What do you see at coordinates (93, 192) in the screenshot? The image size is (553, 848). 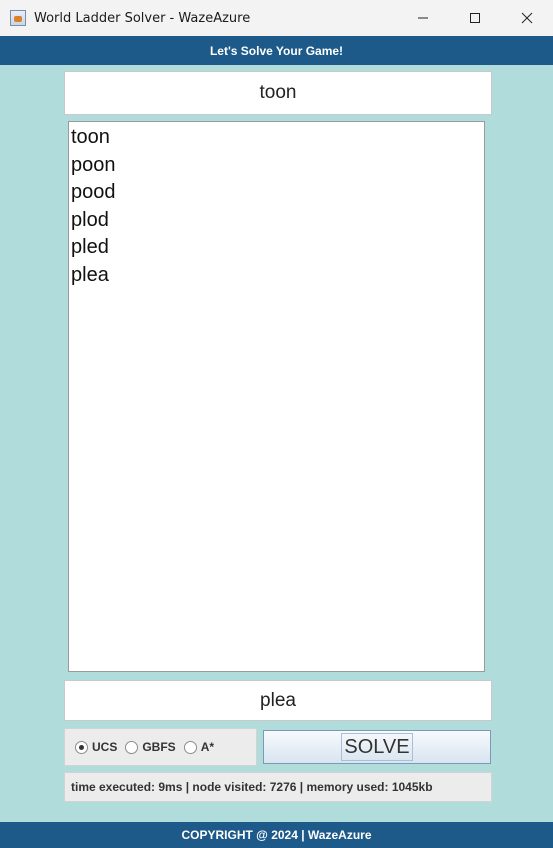 I see `result-item: pood` at bounding box center [93, 192].